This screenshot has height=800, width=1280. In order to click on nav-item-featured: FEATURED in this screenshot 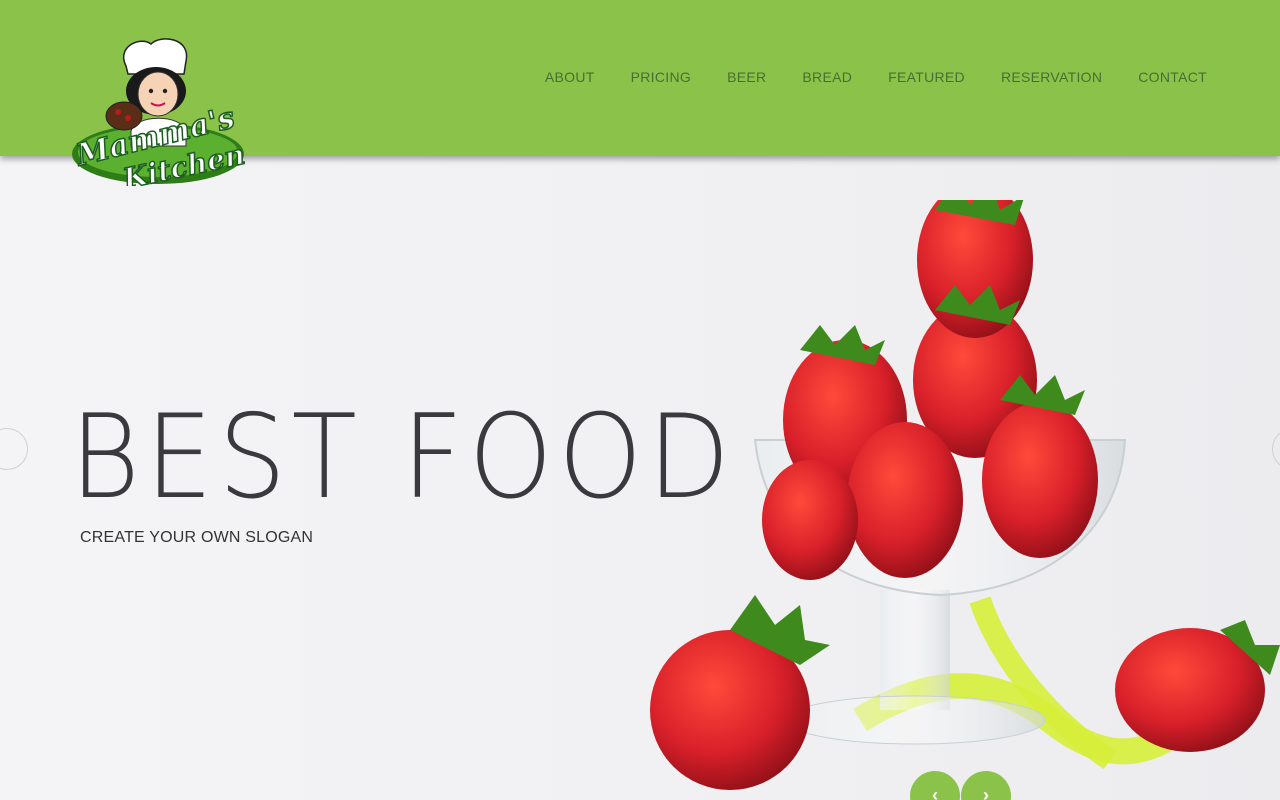, I will do `click(926, 77)`.